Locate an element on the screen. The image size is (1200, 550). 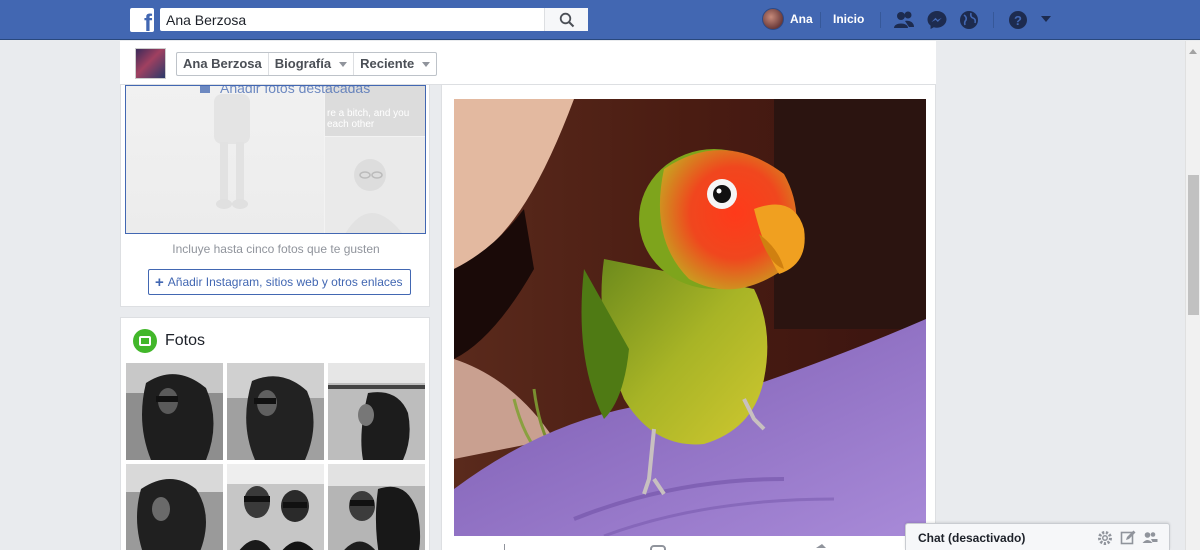
account-menu-chevron-down-icon is located at coordinates (1046, 19).